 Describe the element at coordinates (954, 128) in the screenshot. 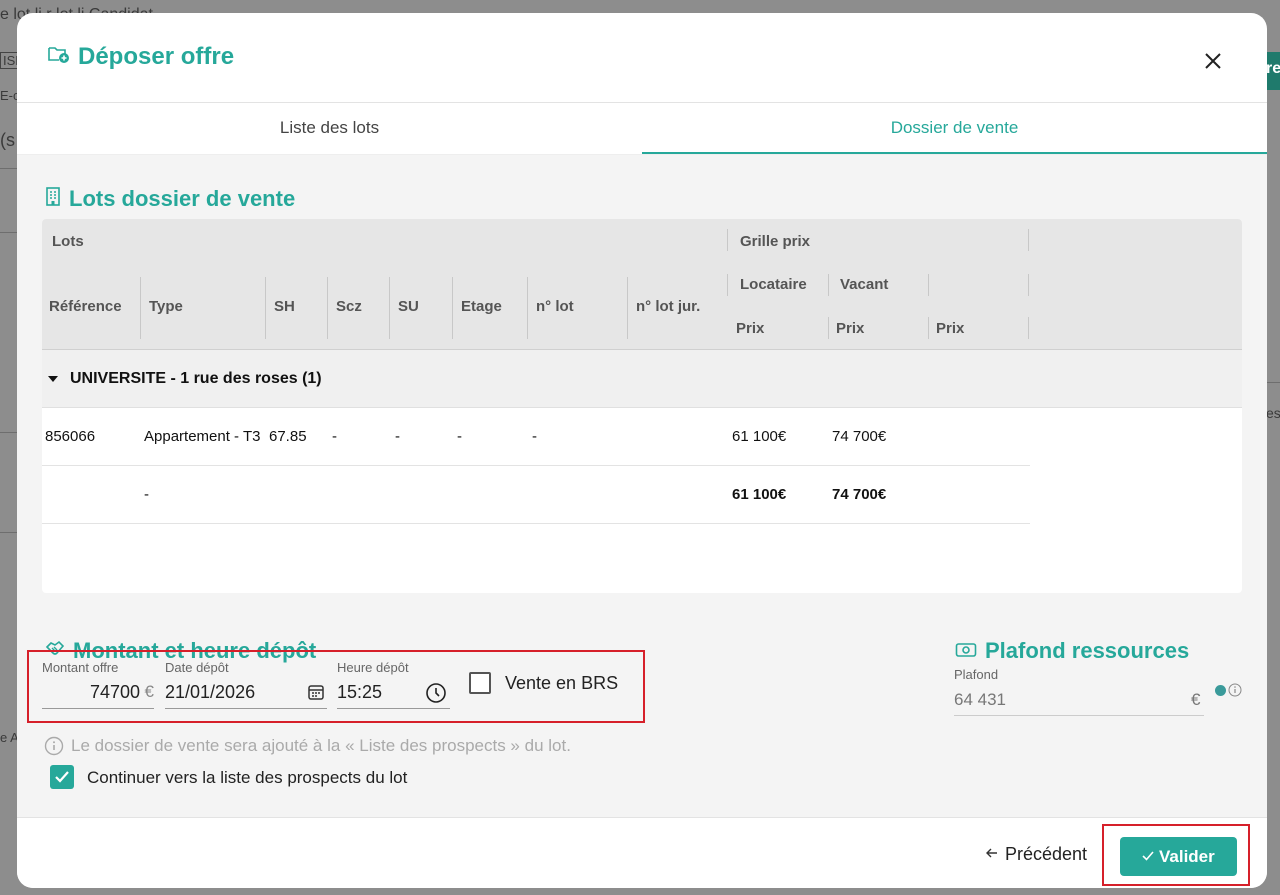

I see `tab-dossier-de-vente: Dossier de vente` at that location.